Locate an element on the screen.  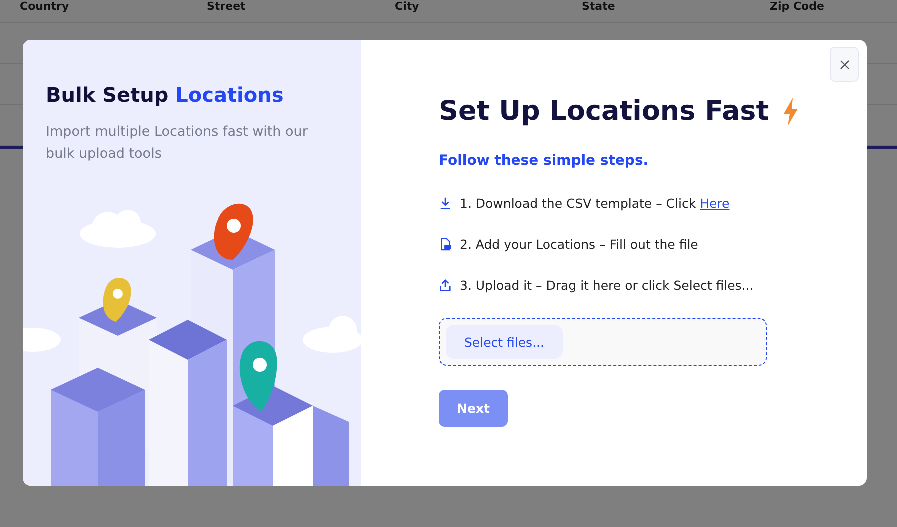
panel-description: Import multiple Locations fast with our bulk upload tools is located at coordinates (177, 143).